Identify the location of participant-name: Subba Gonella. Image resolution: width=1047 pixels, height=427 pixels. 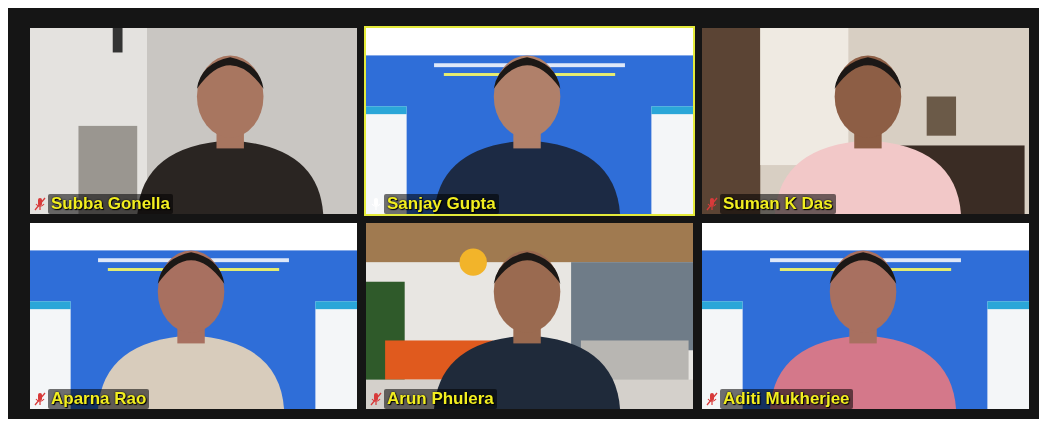
(111, 204).